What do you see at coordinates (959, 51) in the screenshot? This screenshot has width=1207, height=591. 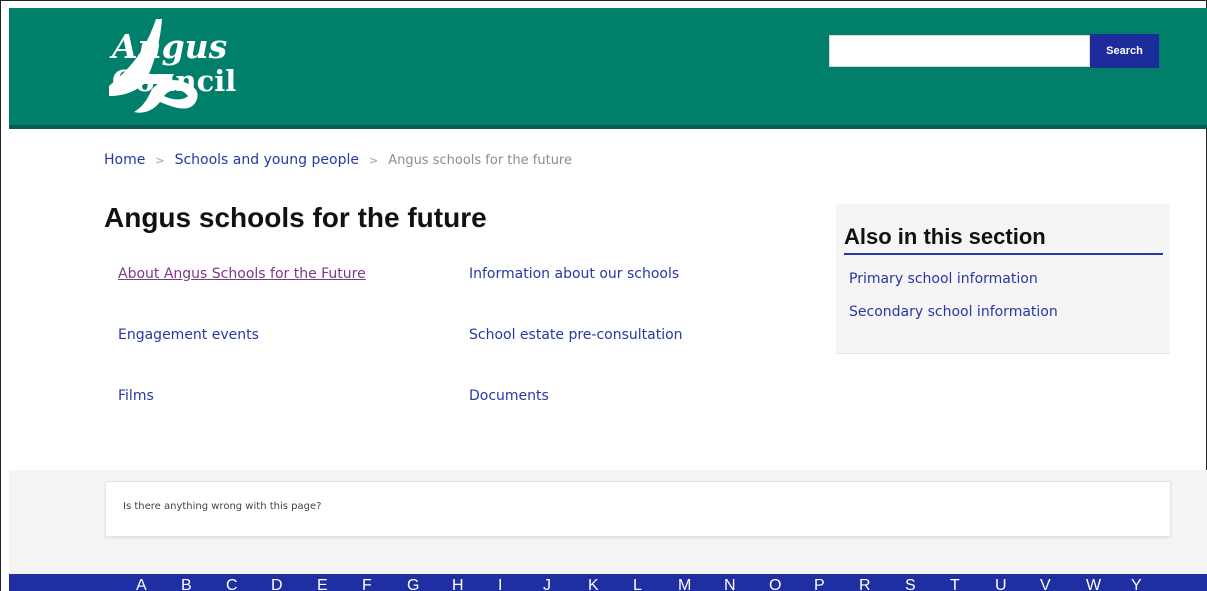 I see `search-input` at bounding box center [959, 51].